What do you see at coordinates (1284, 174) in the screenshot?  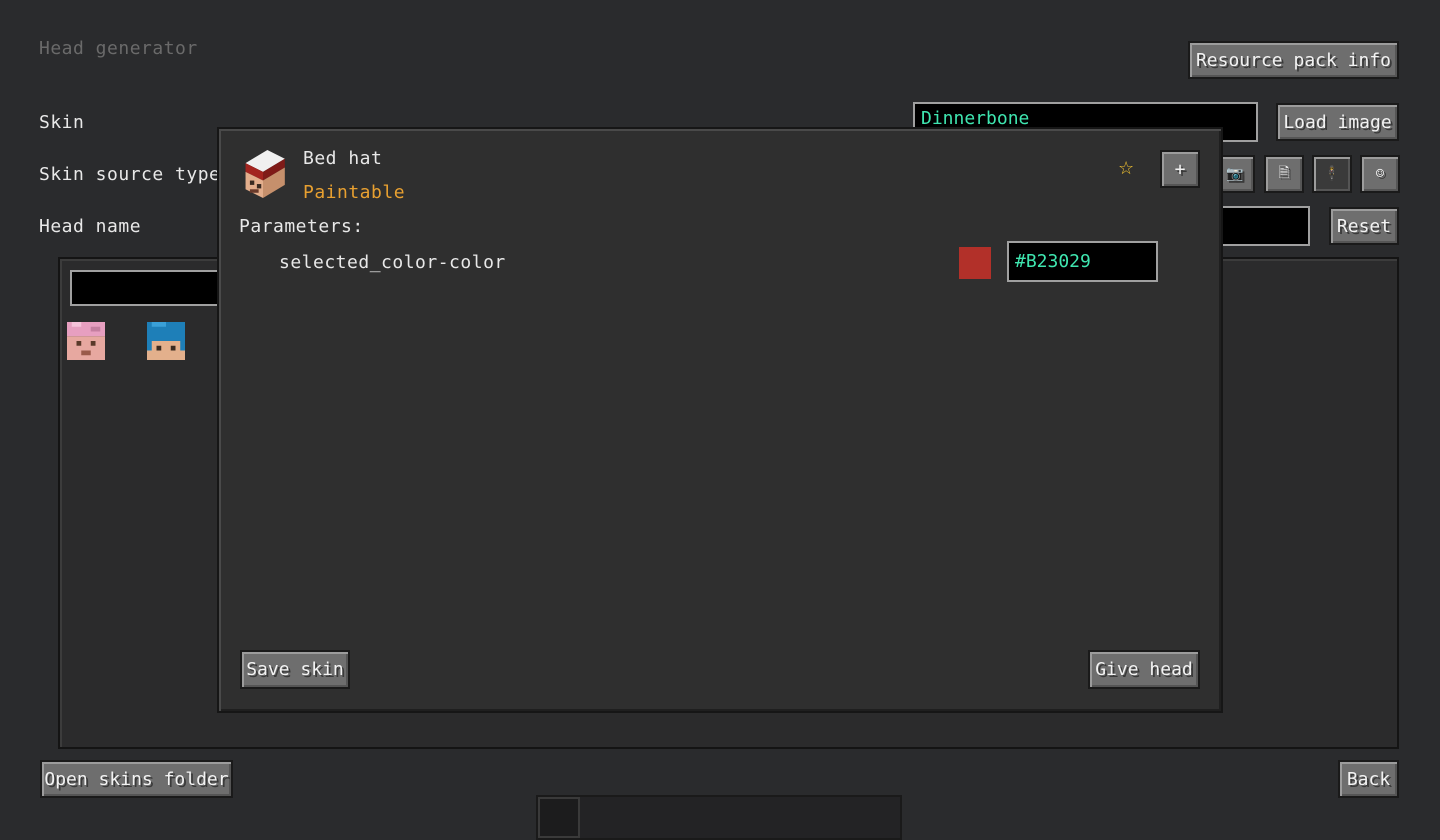 I see `document-icon: 🗎` at bounding box center [1284, 174].